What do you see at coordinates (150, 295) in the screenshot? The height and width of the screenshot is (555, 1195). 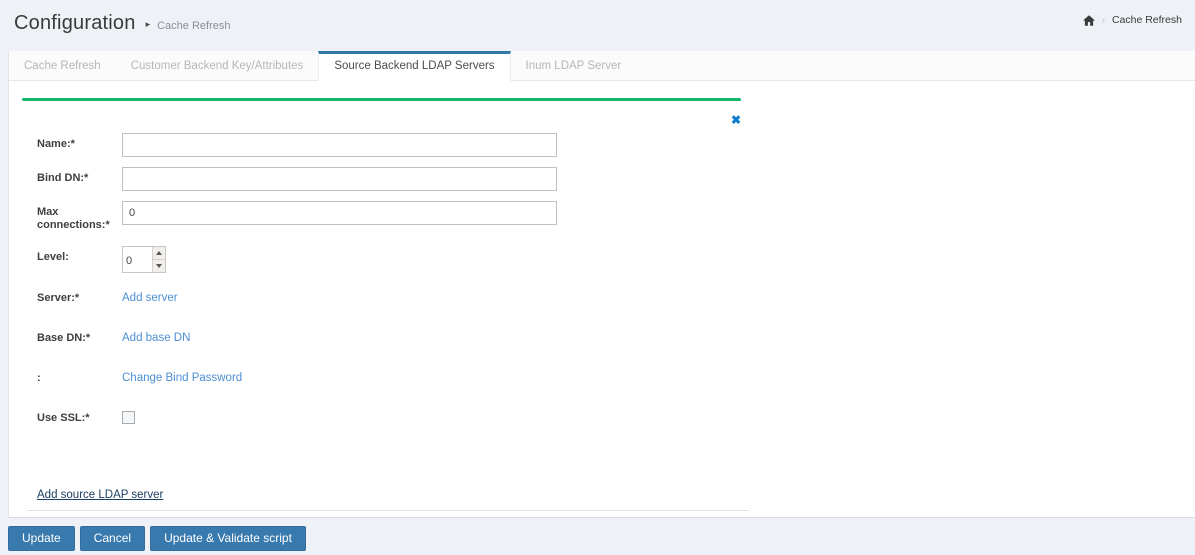 I see `add-server-link: Add server` at bounding box center [150, 295].